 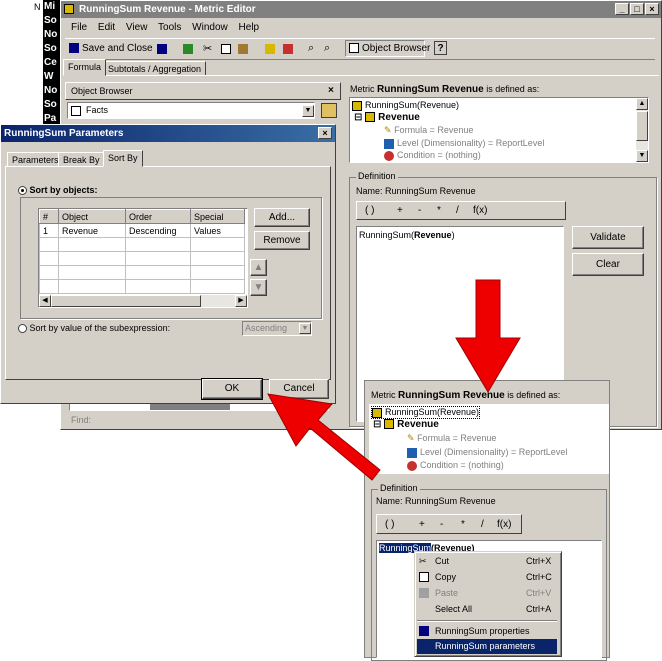 What do you see at coordinates (324, 437) in the screenshot?
I see `diagonal-arrow` at bounding box center [324, 437].